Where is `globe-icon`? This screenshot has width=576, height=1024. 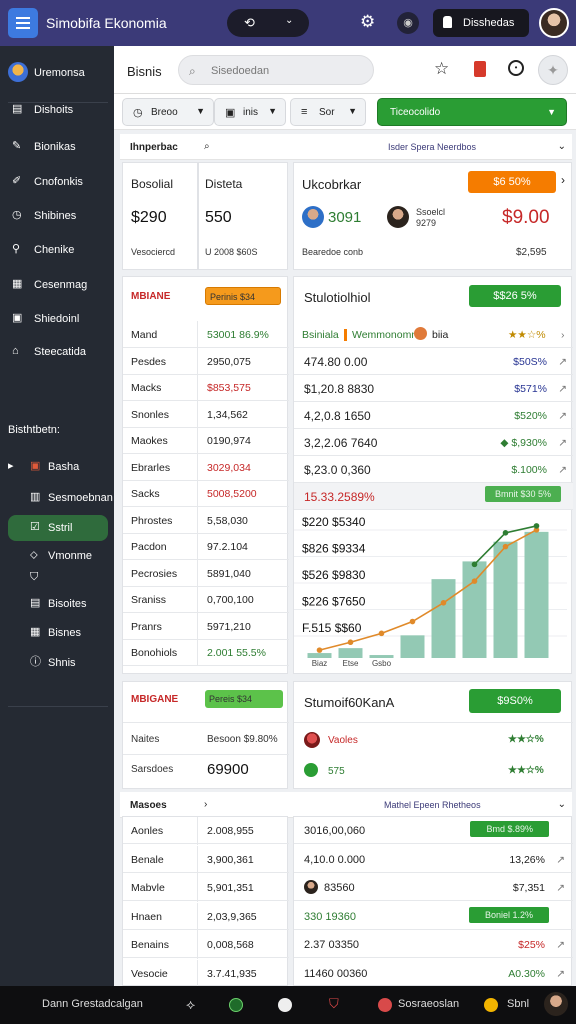 globe-icon is located at coordinates (236, 1005).